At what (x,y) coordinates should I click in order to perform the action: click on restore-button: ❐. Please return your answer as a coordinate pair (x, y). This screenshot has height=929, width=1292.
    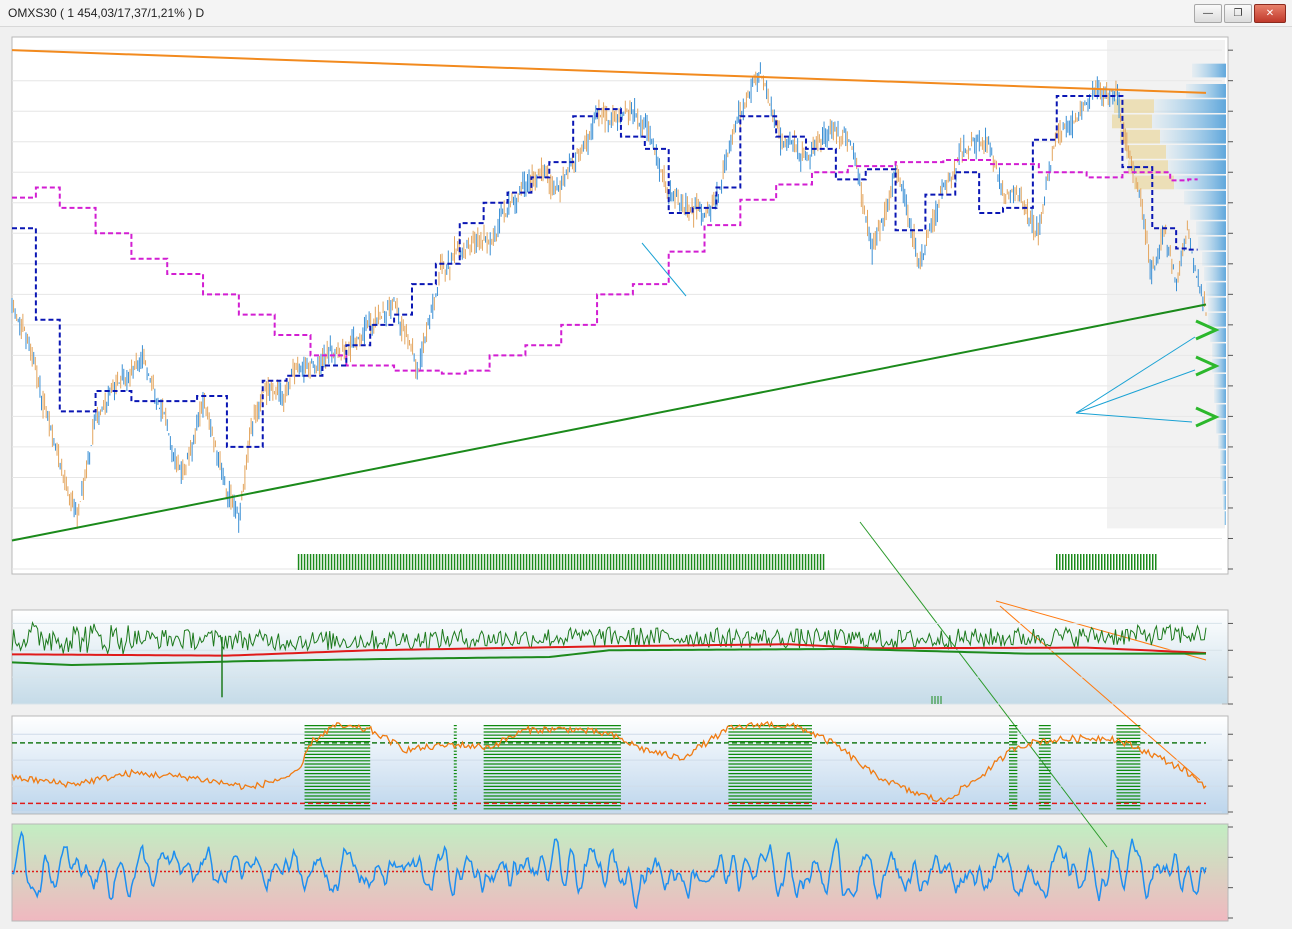
    Looking at the image, I should click on (1238, 13).